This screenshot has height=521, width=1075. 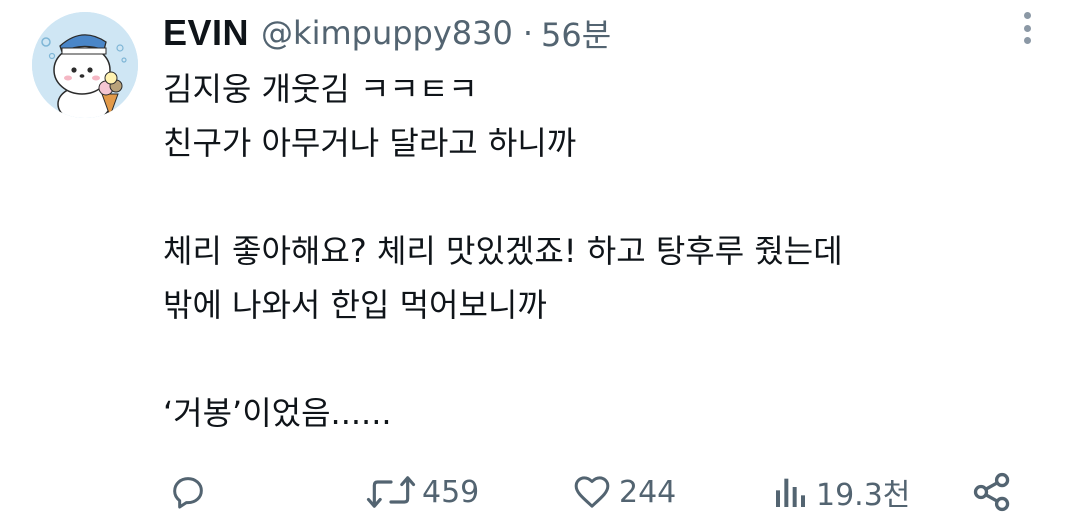 I want to click on tweet-line: 친구가 아무거나 달라고 하니까, so click(x=370, y=143).